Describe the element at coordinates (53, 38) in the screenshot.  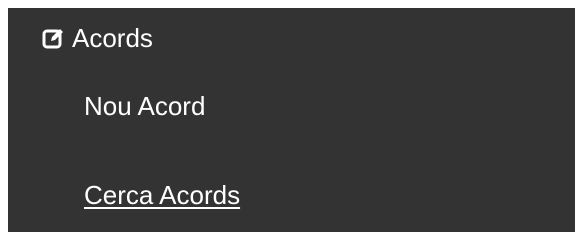
I see `edit-square-icon` at that location.